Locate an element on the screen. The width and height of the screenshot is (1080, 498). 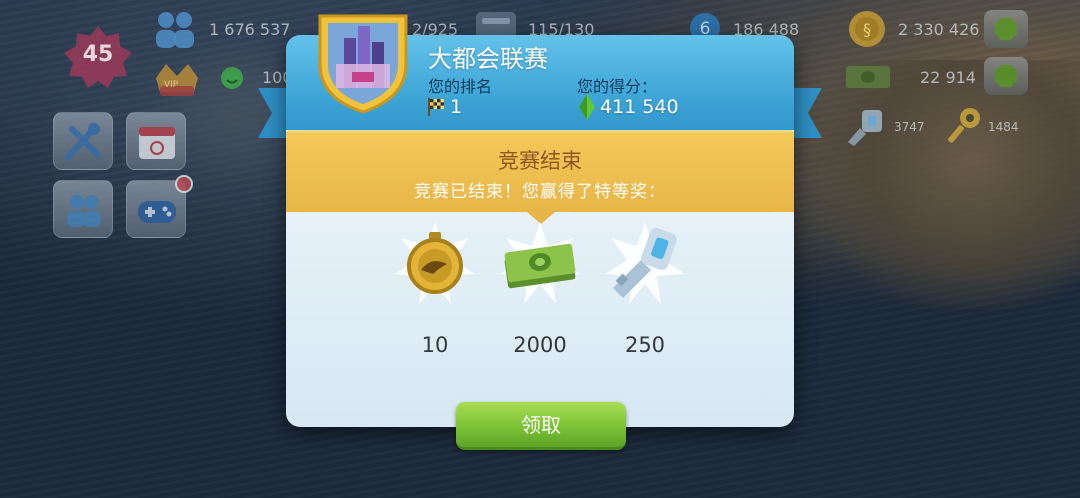
checkered-flag-icon is located at coordinates (436, 107).